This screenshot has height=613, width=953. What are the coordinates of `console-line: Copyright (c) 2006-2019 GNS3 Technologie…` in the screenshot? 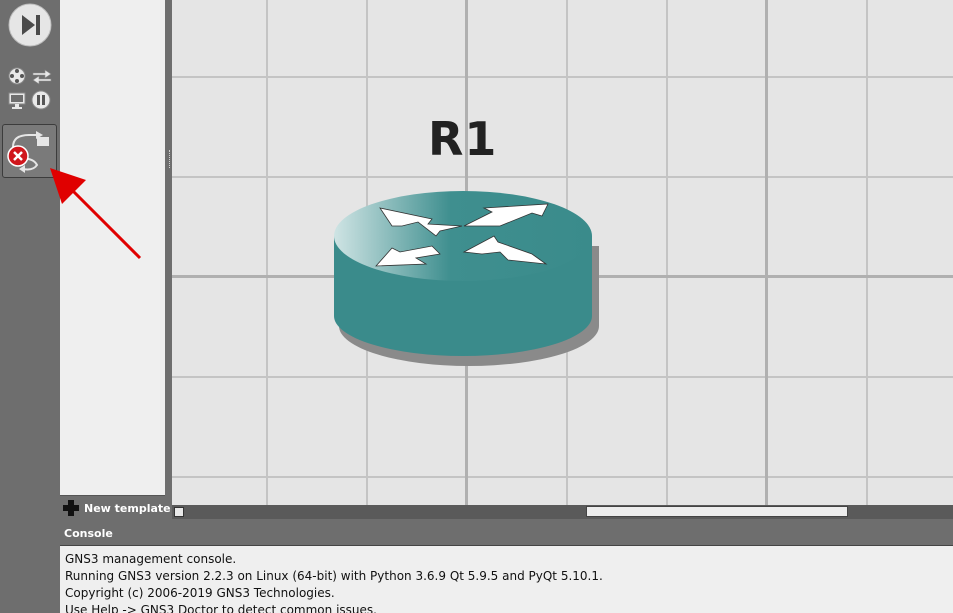 It's located at (200, 593).